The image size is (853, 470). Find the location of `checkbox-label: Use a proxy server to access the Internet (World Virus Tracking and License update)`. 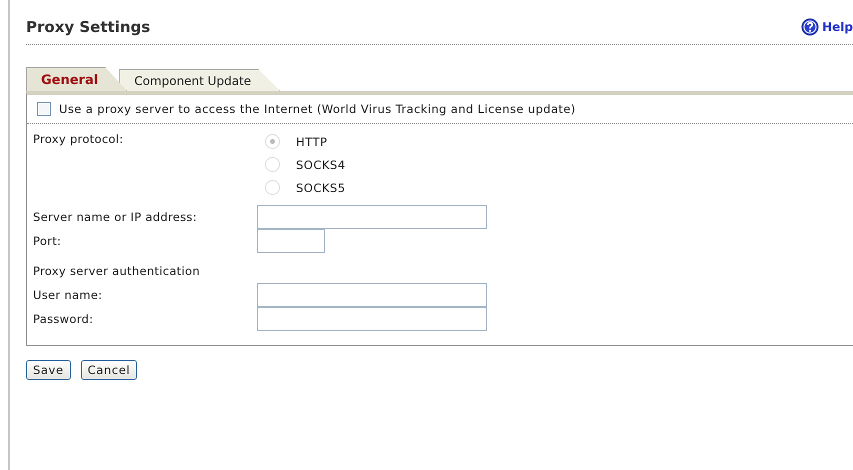

checkbox-label: Use a proxy server to access the Internet (World Virus Tracking and License update) is located at coordinates (317, 109).